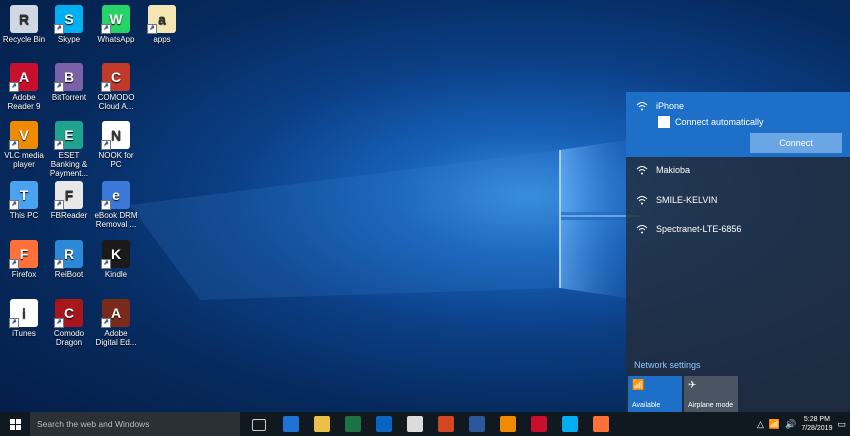 The height and width of the screenshot is (436, 850). I want to click on action-center-icon: △, so click(760, 424).